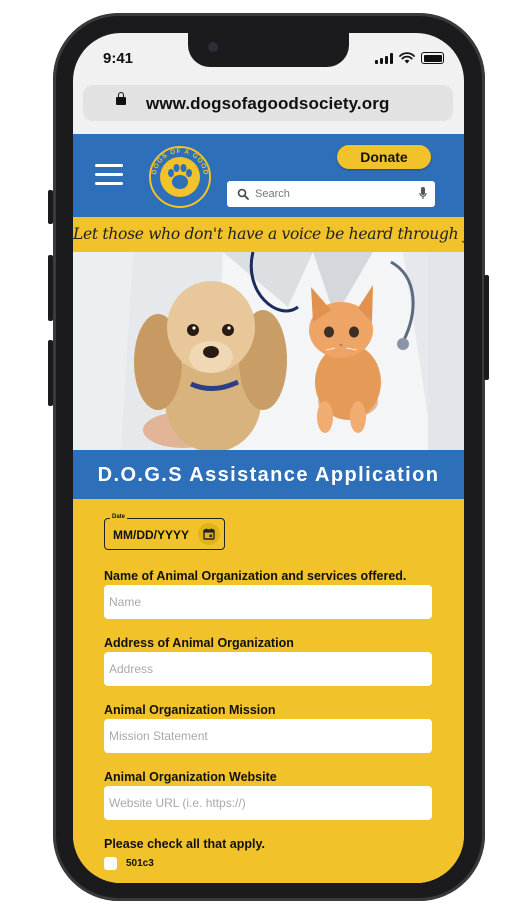 This screenshot has width=530, height=917. Describe the element at coordinates (109, 175) in the screenshot. I see `menu-icon` at that location.